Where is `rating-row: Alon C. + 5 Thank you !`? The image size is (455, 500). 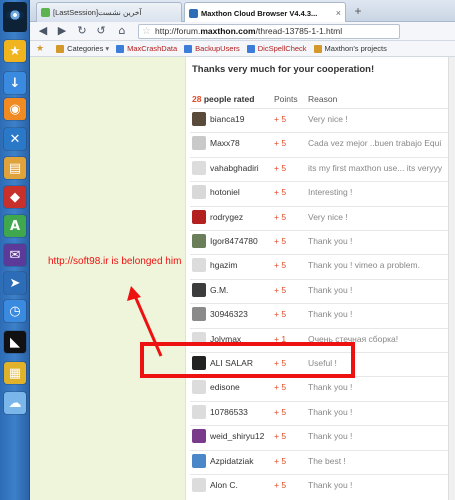
rating-row: Alon C. + 5 Thank you ! is located at coordinates (322, 486).